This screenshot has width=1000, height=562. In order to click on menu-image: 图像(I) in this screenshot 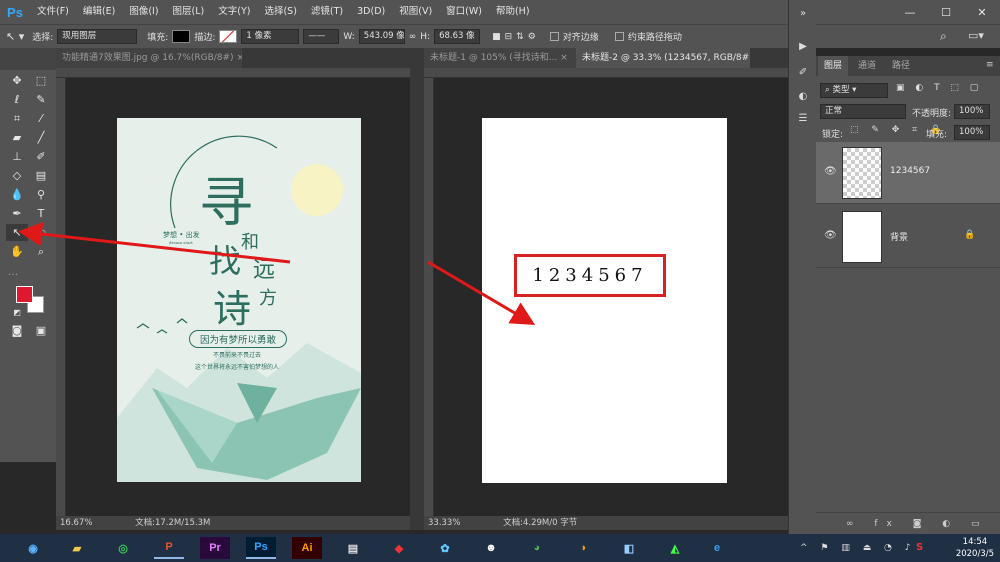, I will do `click(143, 12)`.